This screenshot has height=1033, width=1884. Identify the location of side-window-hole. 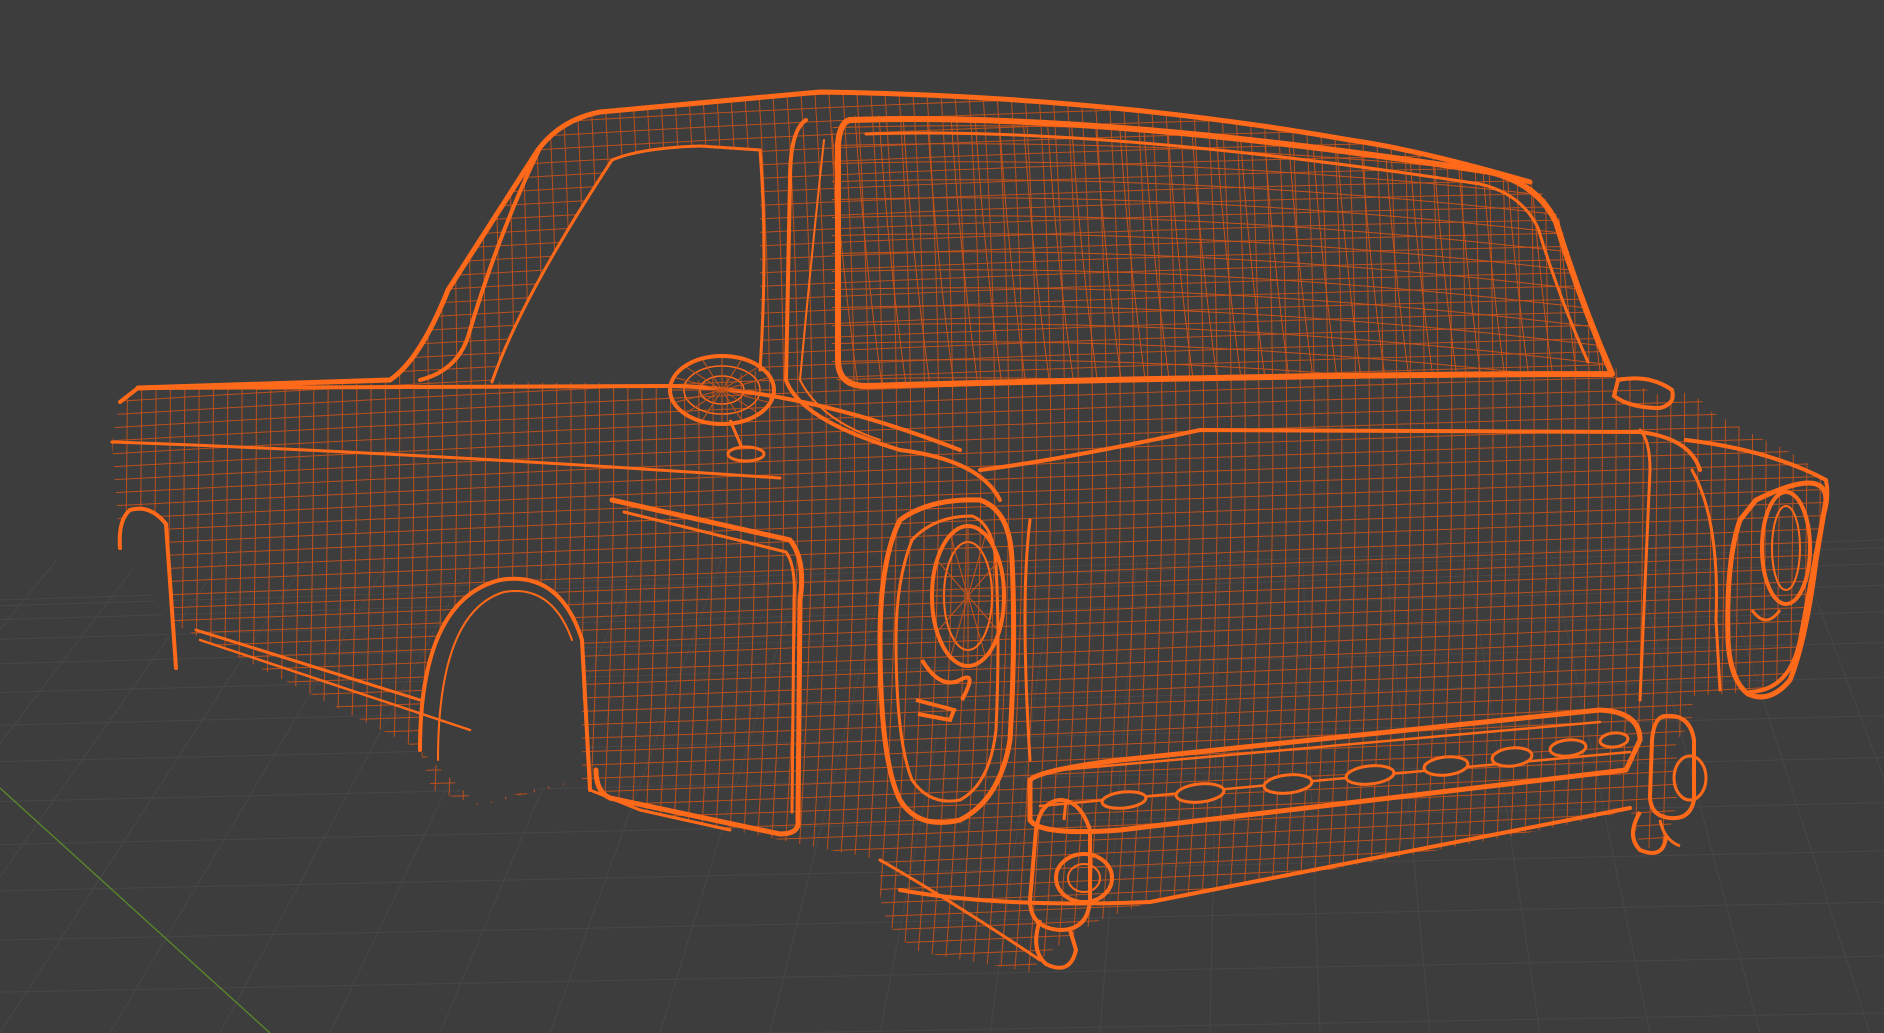
(626, 265).